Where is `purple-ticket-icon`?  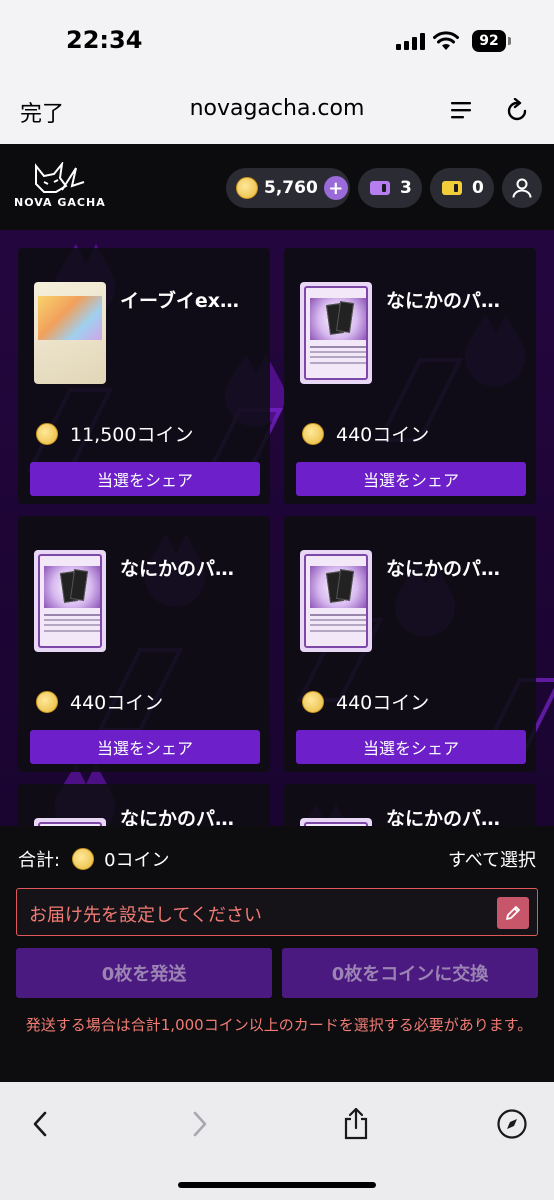
purple-ticket-icon is located at coordinates (380, 188).